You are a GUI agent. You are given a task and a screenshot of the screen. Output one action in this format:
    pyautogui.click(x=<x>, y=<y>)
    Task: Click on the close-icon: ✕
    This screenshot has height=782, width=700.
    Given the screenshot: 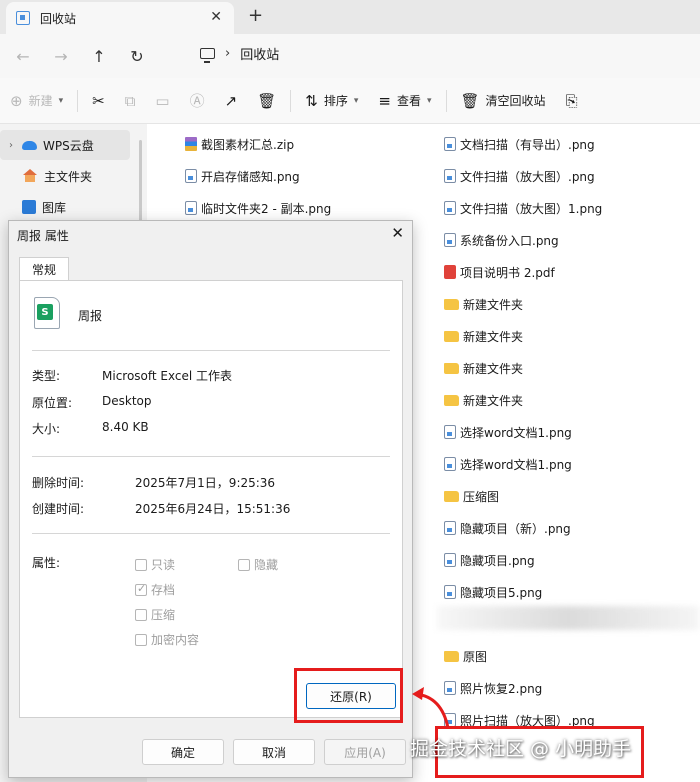 What is the action you would take?
    pyautogui.click(x=397, y=233)
    